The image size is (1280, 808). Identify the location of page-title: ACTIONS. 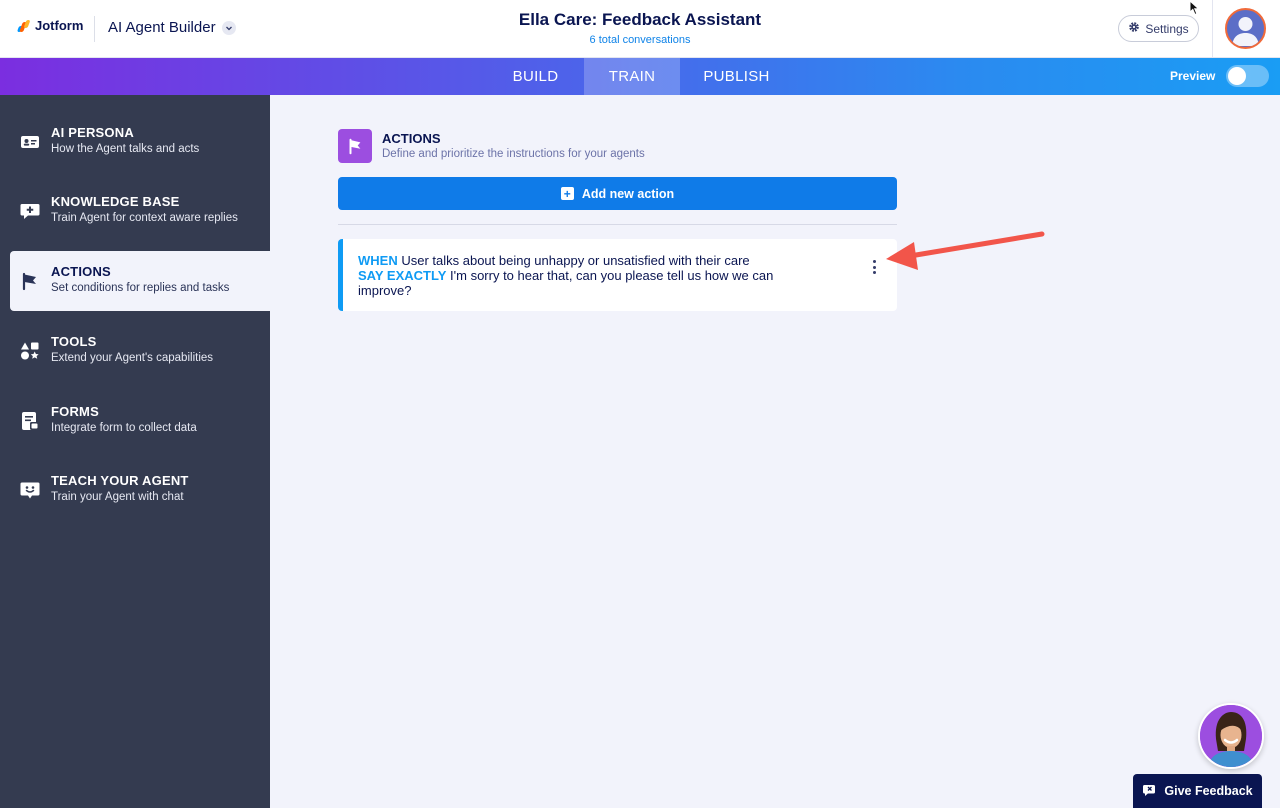
(411, 138).